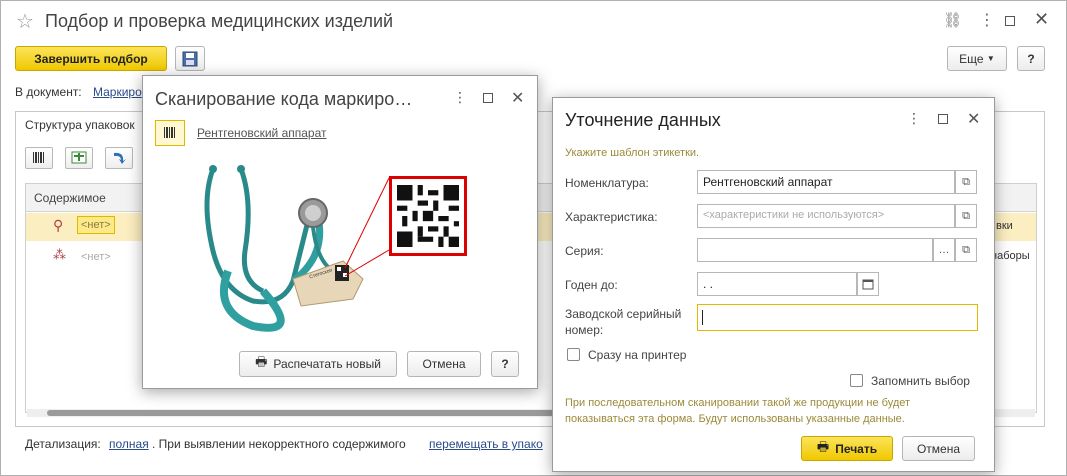  What do you see at coordinates (327, 364) in the screenshot?
I see `print-new-label: Распечатать новый` at bounding box center [327, 364].